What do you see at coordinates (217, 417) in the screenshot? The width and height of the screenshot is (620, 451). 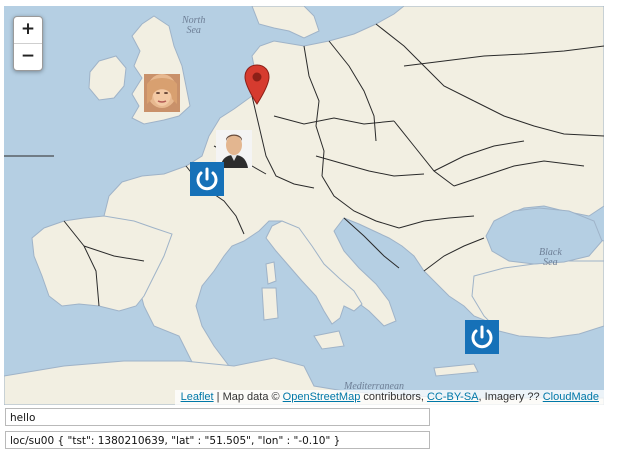 I see `topic-input: hello` at bounding box center [217, 417].